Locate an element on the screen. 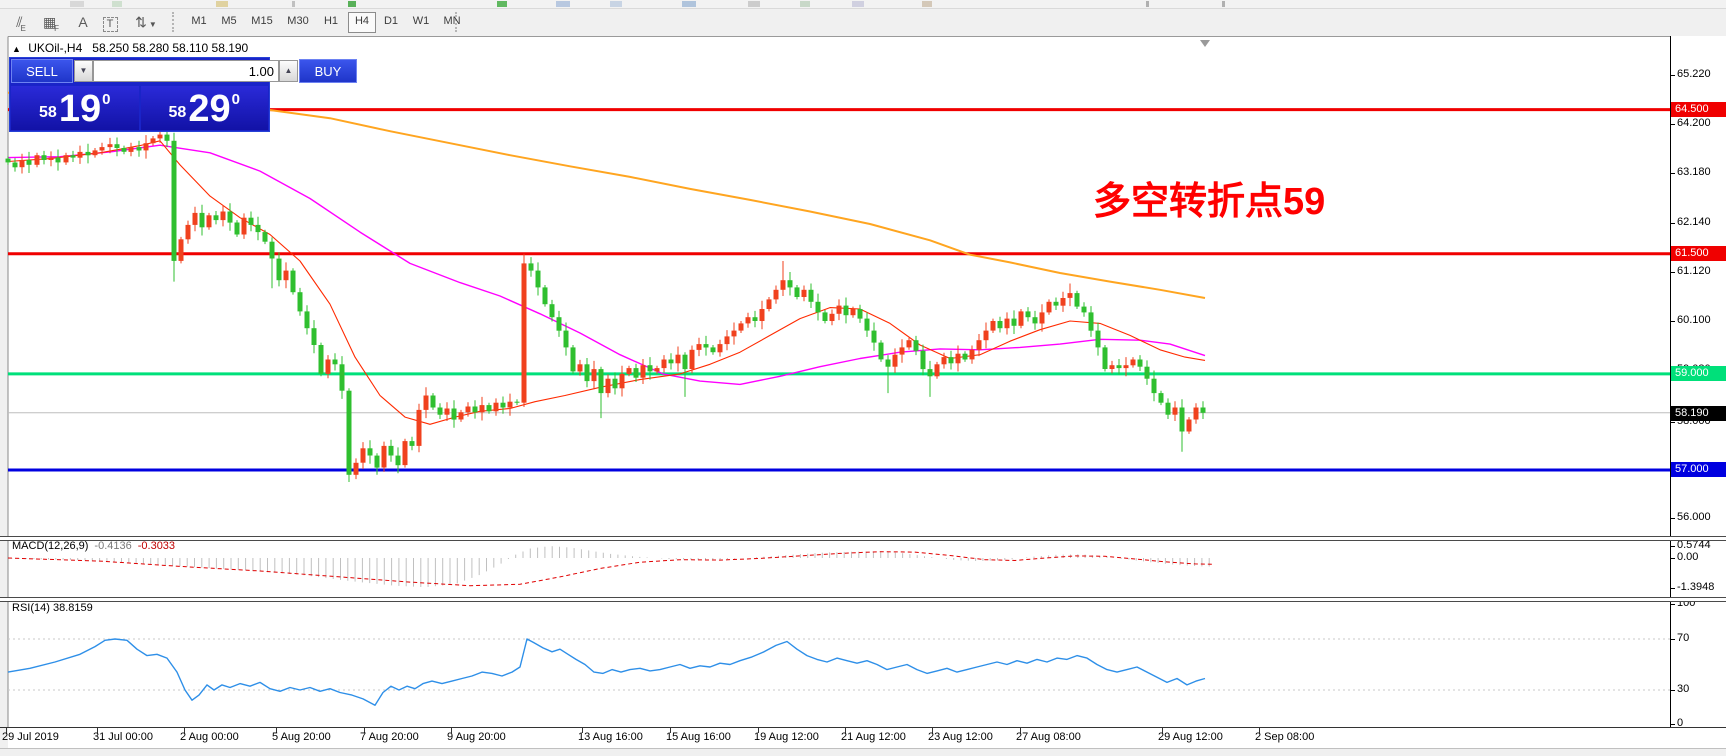 The image size is (1726, 756). buy-button: BUY is located at coordinates (328, 71).